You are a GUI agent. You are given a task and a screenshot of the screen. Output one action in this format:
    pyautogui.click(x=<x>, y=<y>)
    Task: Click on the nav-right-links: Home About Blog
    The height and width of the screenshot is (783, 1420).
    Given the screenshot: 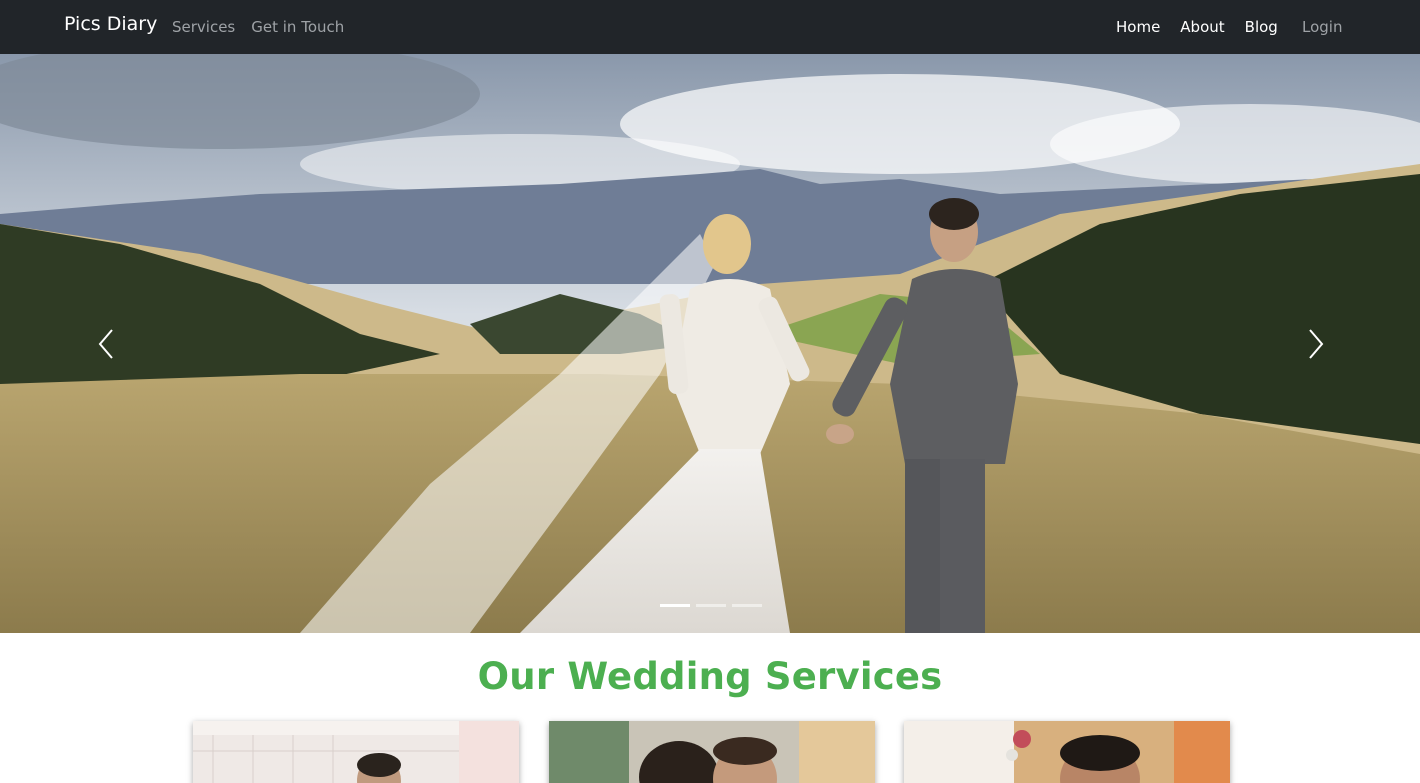 What is the action you would take?
    pyautogui.click(x=1197, y=27)
    